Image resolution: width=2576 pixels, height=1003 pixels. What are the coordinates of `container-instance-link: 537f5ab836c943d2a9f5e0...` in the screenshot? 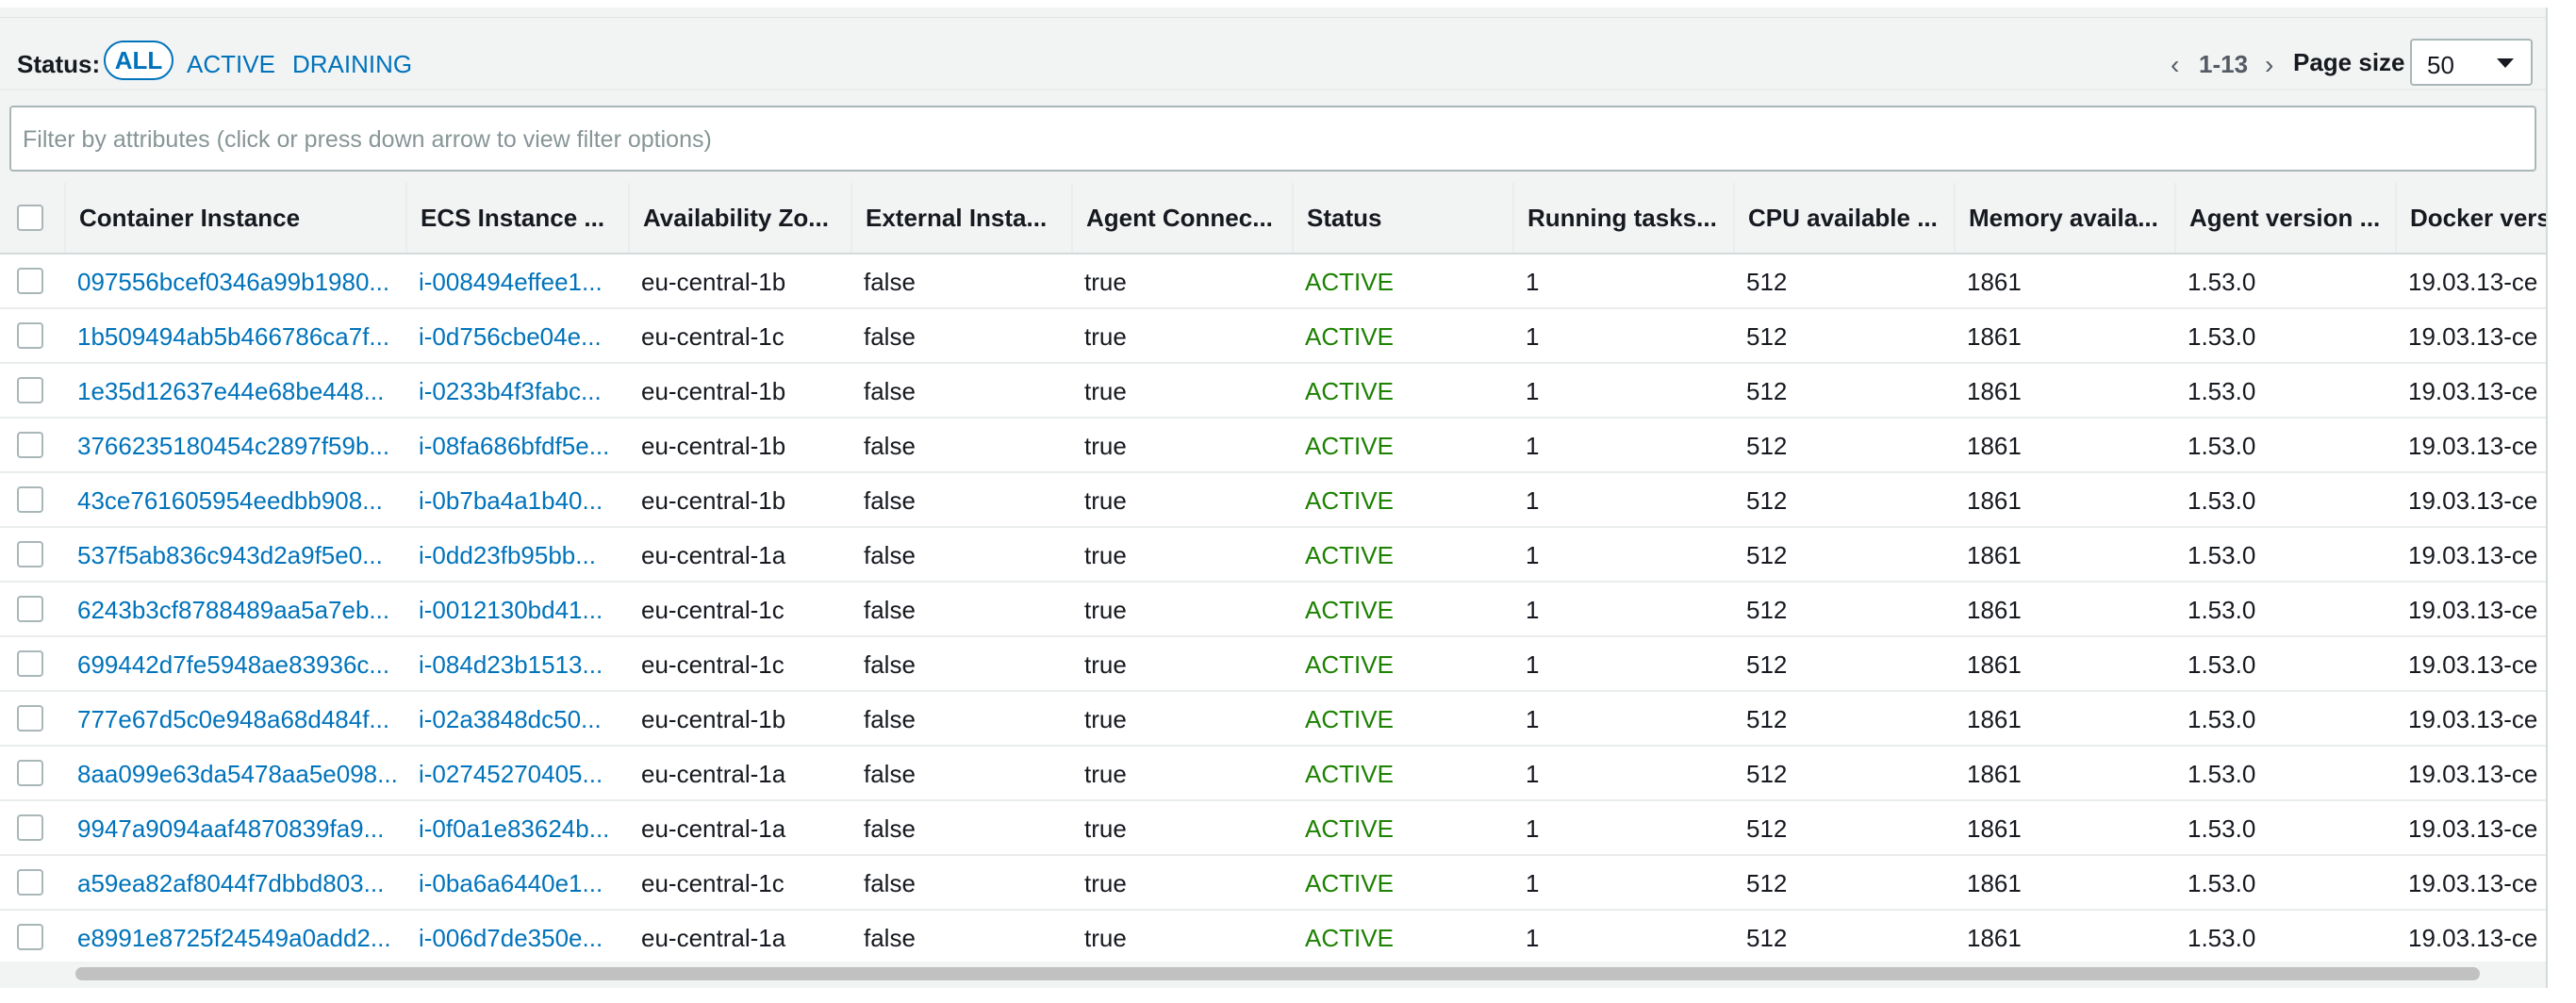 It's located at (238, 555).